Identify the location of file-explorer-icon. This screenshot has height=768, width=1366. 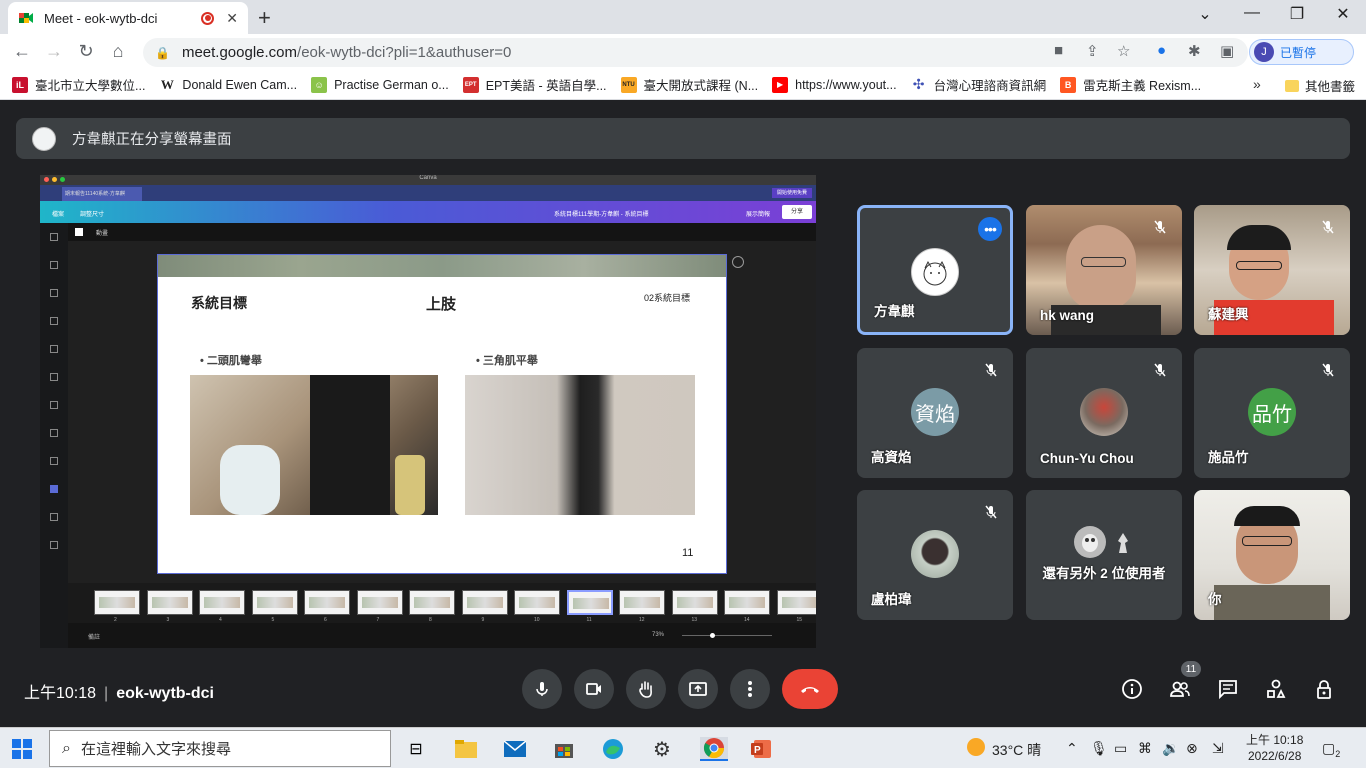
(466, 749).